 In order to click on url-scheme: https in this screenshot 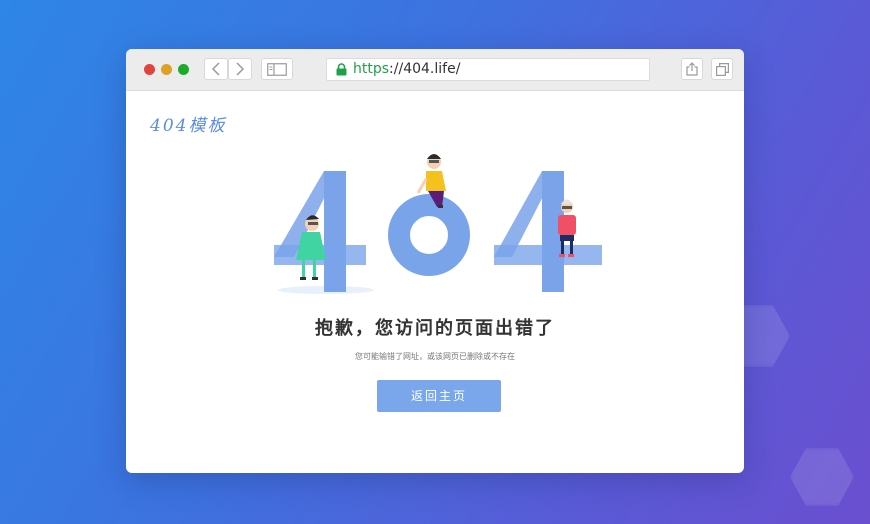, I will do `click(371, 69)`.